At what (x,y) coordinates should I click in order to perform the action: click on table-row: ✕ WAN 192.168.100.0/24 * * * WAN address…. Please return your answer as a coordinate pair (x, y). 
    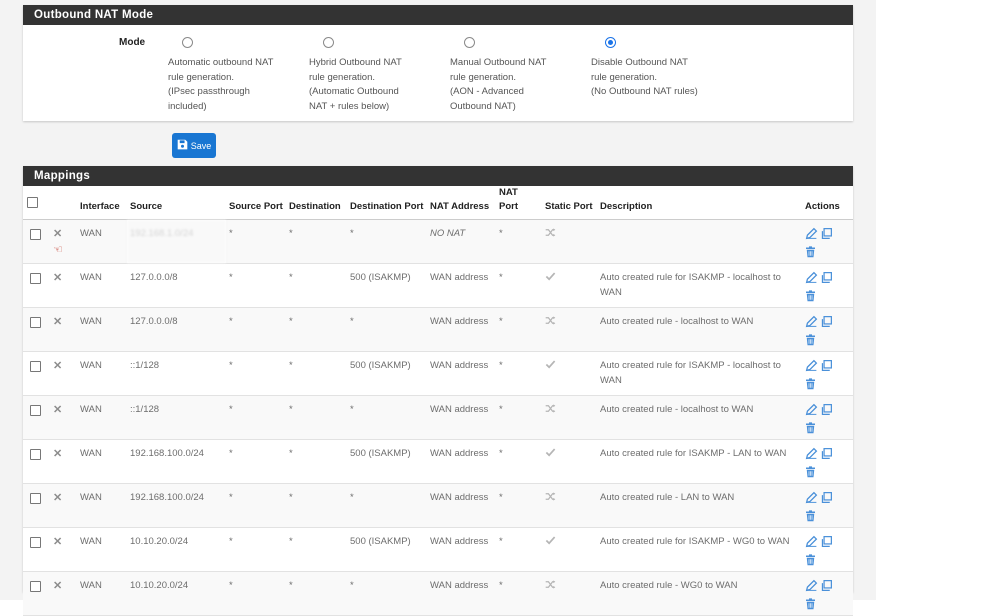
    Looking at the image, I should click on (438, 505).